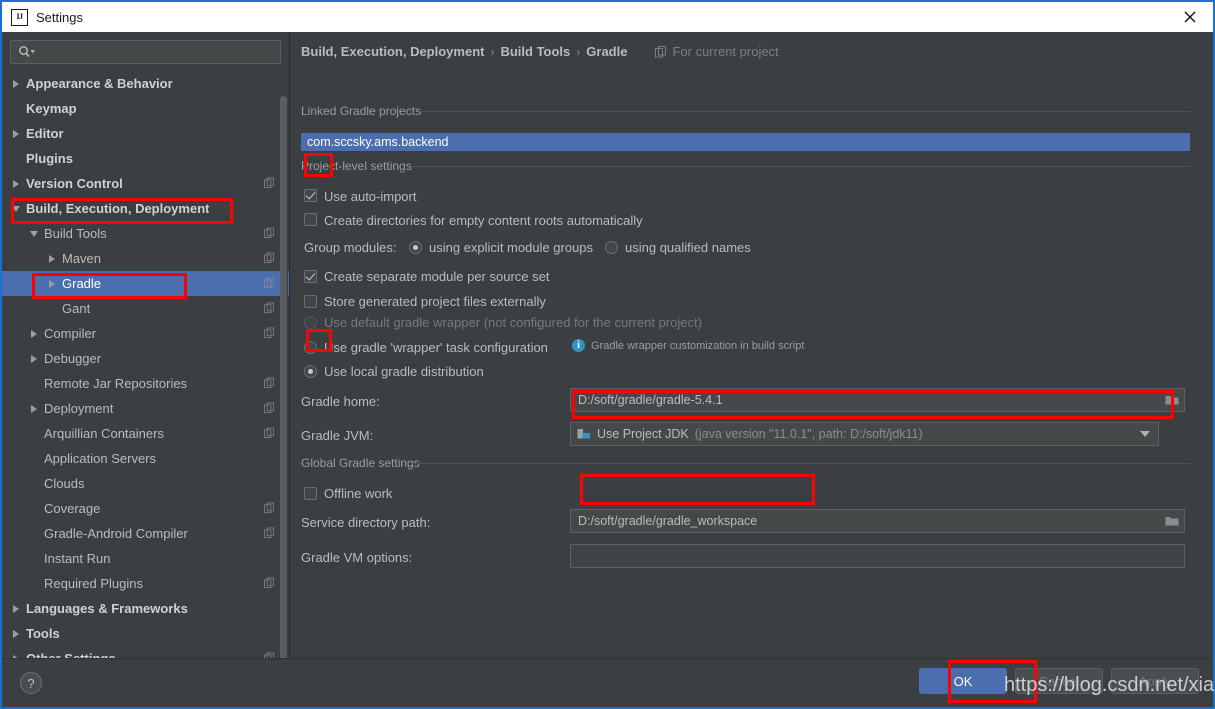 Image resolution: width=1215 pixels, height=709 pixels. What do you see at coordinates (358, 493) in the screenshot?
I see `offline-work-label: Offline work` at bounding box center [358, 493].